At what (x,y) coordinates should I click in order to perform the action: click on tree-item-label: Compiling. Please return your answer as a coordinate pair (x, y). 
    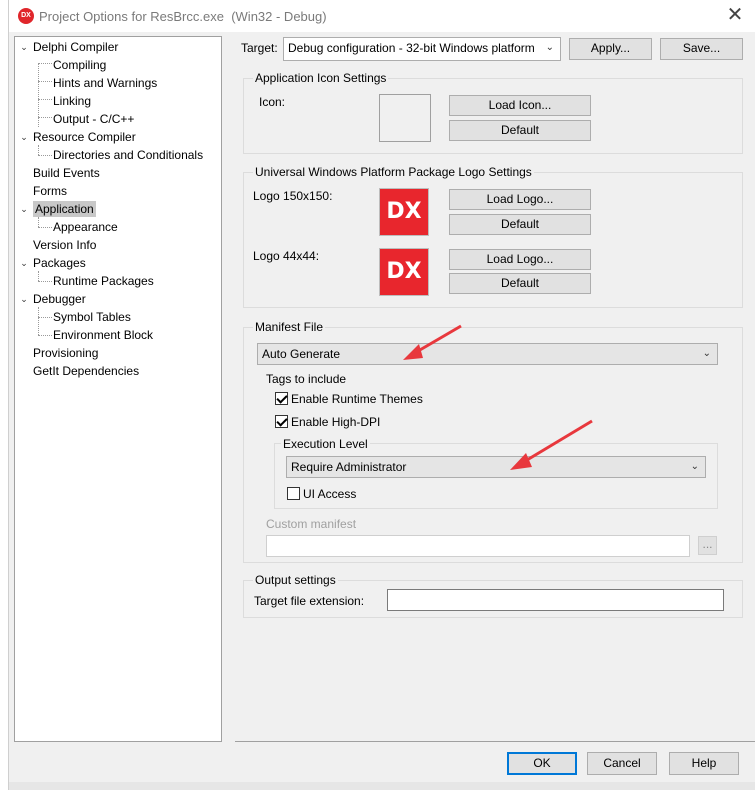
    Looking at the image, I should click on (80, 65).